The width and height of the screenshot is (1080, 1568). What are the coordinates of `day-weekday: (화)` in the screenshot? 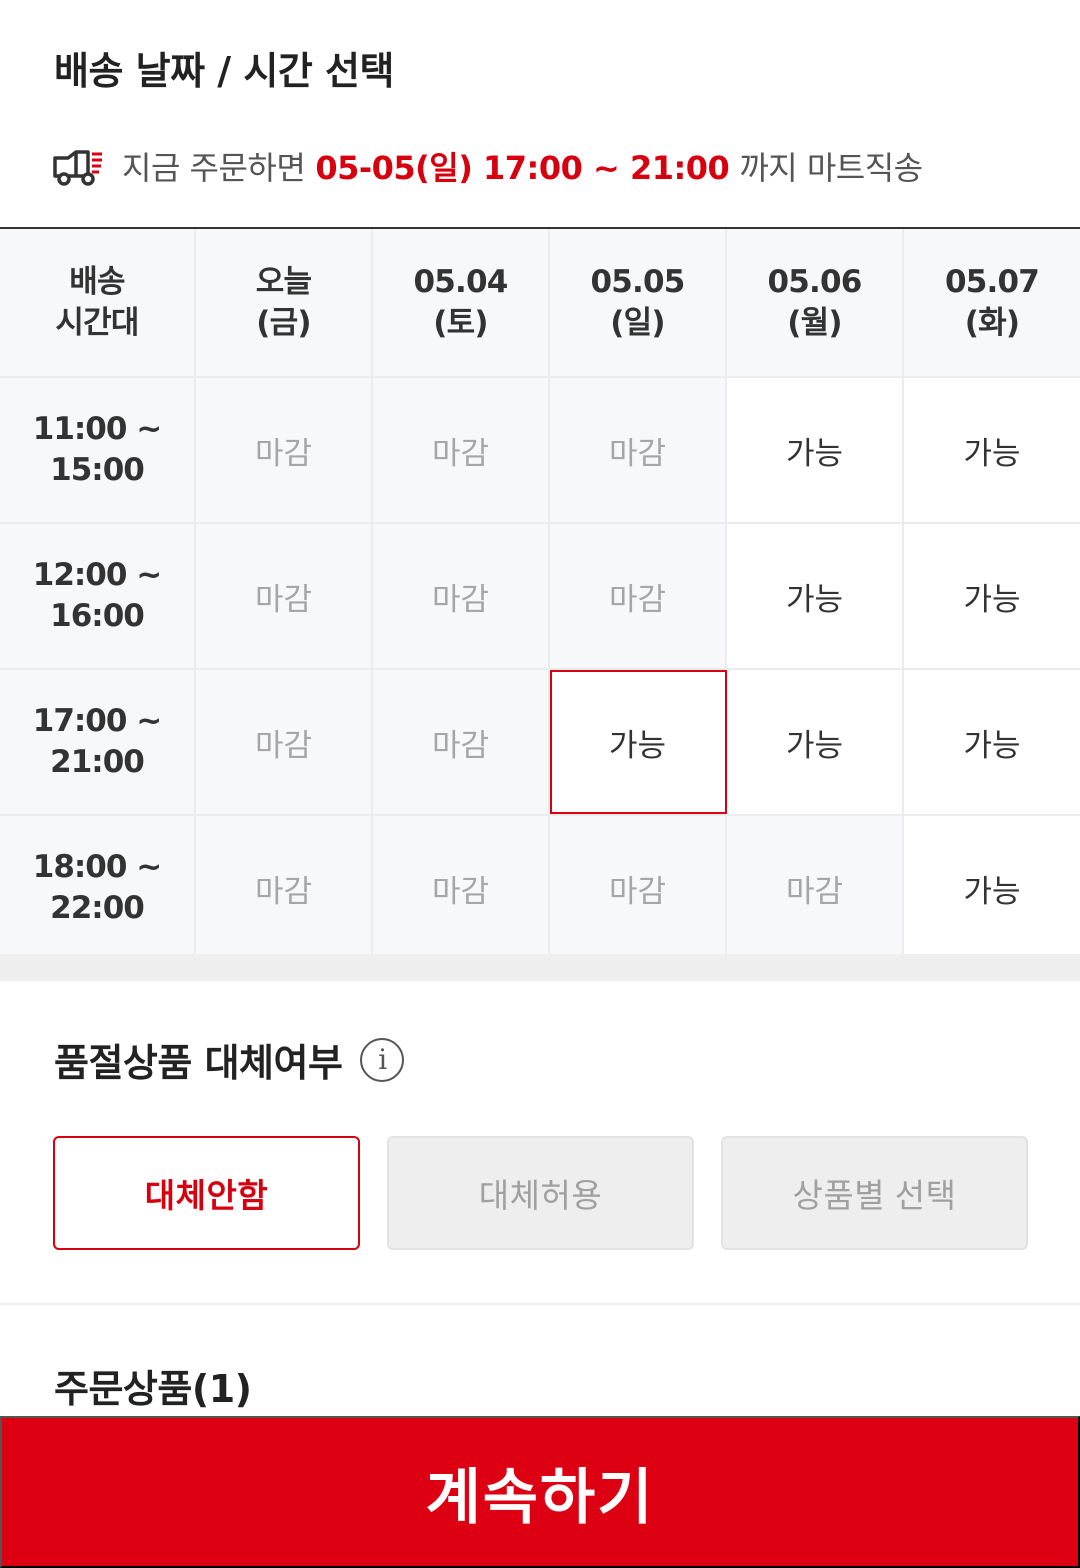 It's located at (992, 322).